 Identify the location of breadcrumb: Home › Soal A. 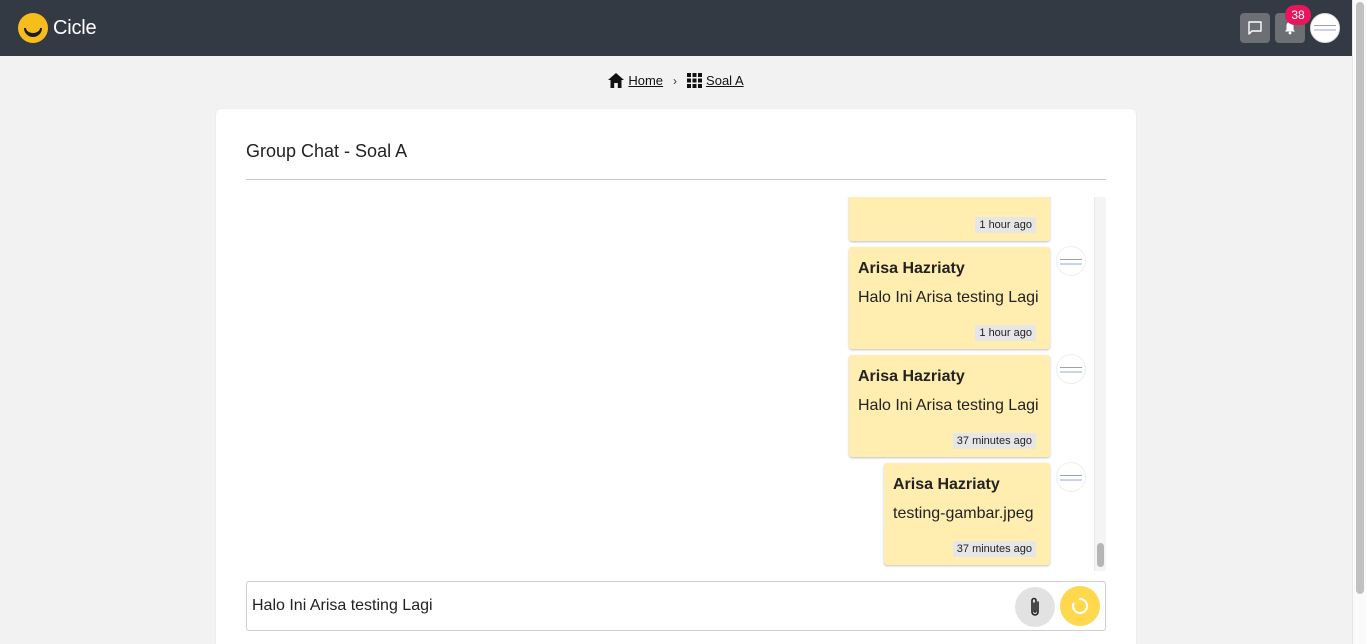
(676, 80).